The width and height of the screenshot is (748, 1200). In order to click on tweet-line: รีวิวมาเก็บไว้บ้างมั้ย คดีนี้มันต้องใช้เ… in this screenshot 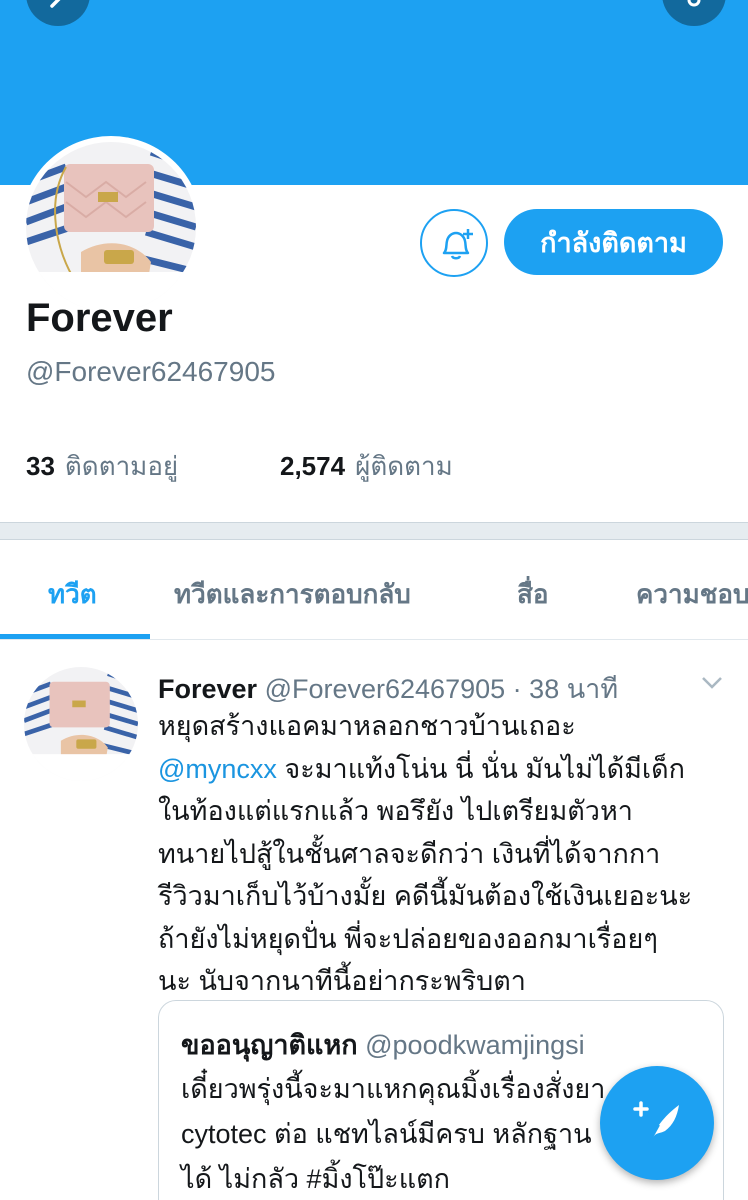, I will do `click(425, 896)`.